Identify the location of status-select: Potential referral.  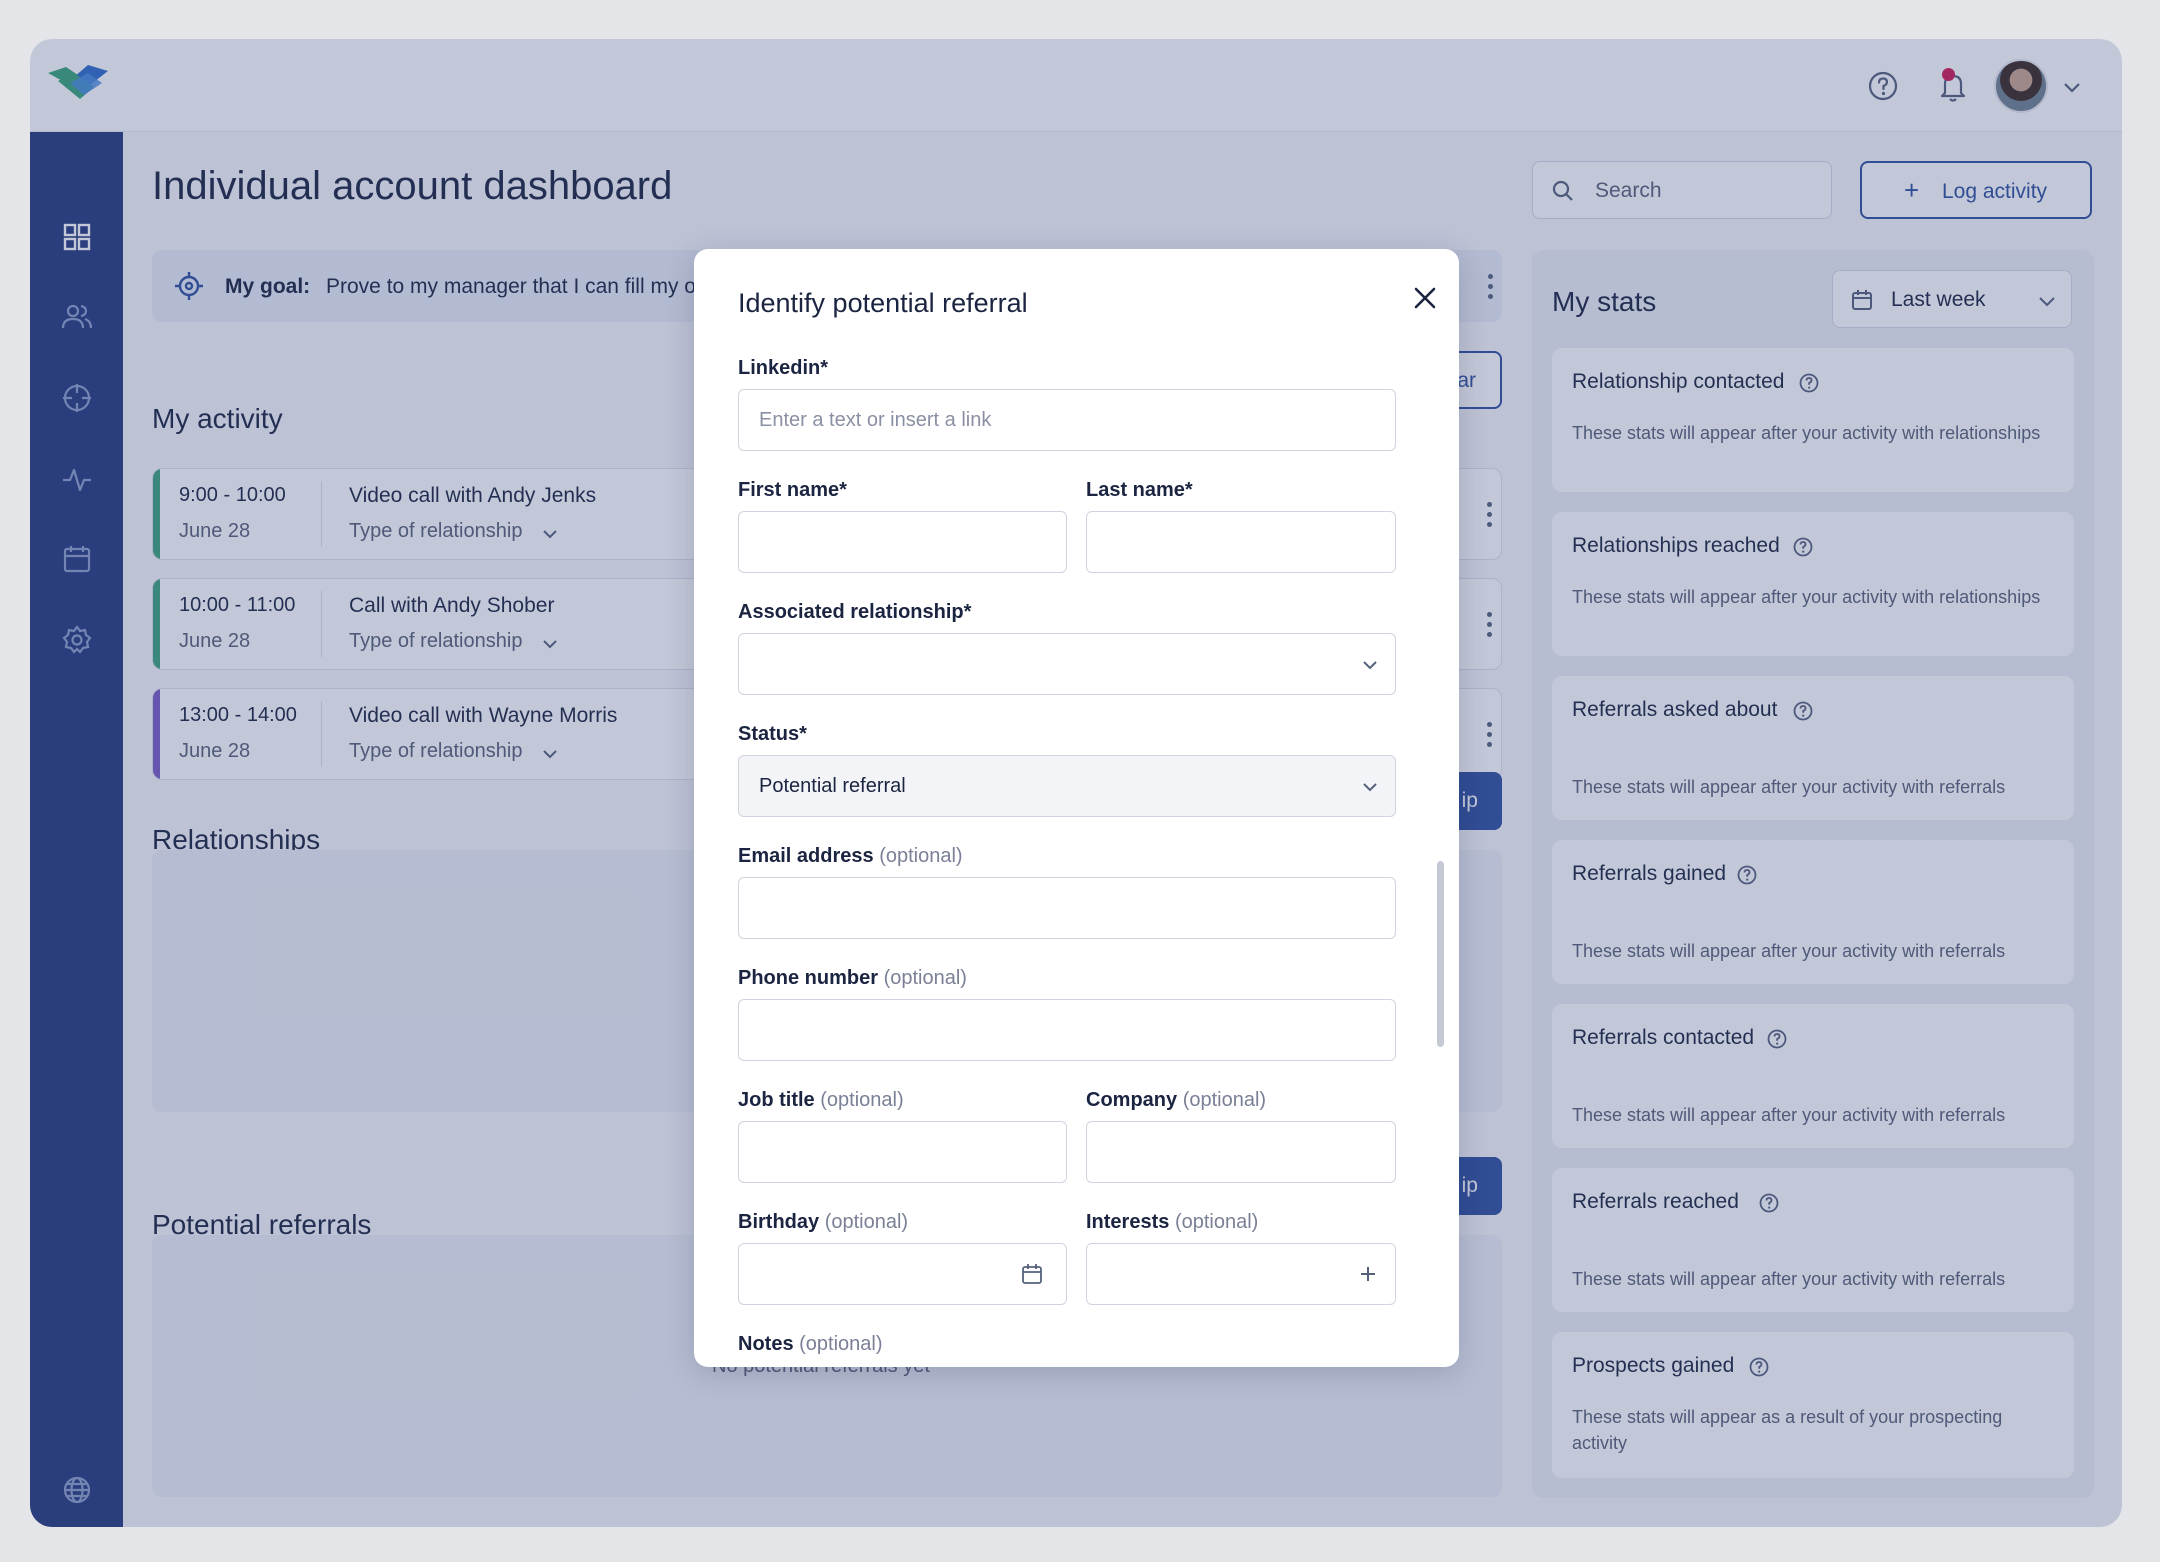
(1067, 786).